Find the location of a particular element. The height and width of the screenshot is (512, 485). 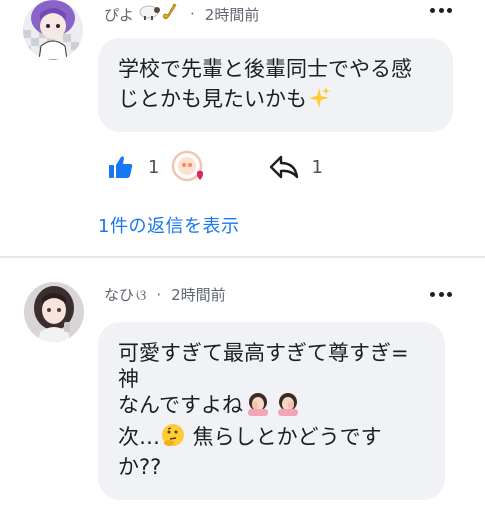

like-count: 1 is located at coordinates (154, 167).